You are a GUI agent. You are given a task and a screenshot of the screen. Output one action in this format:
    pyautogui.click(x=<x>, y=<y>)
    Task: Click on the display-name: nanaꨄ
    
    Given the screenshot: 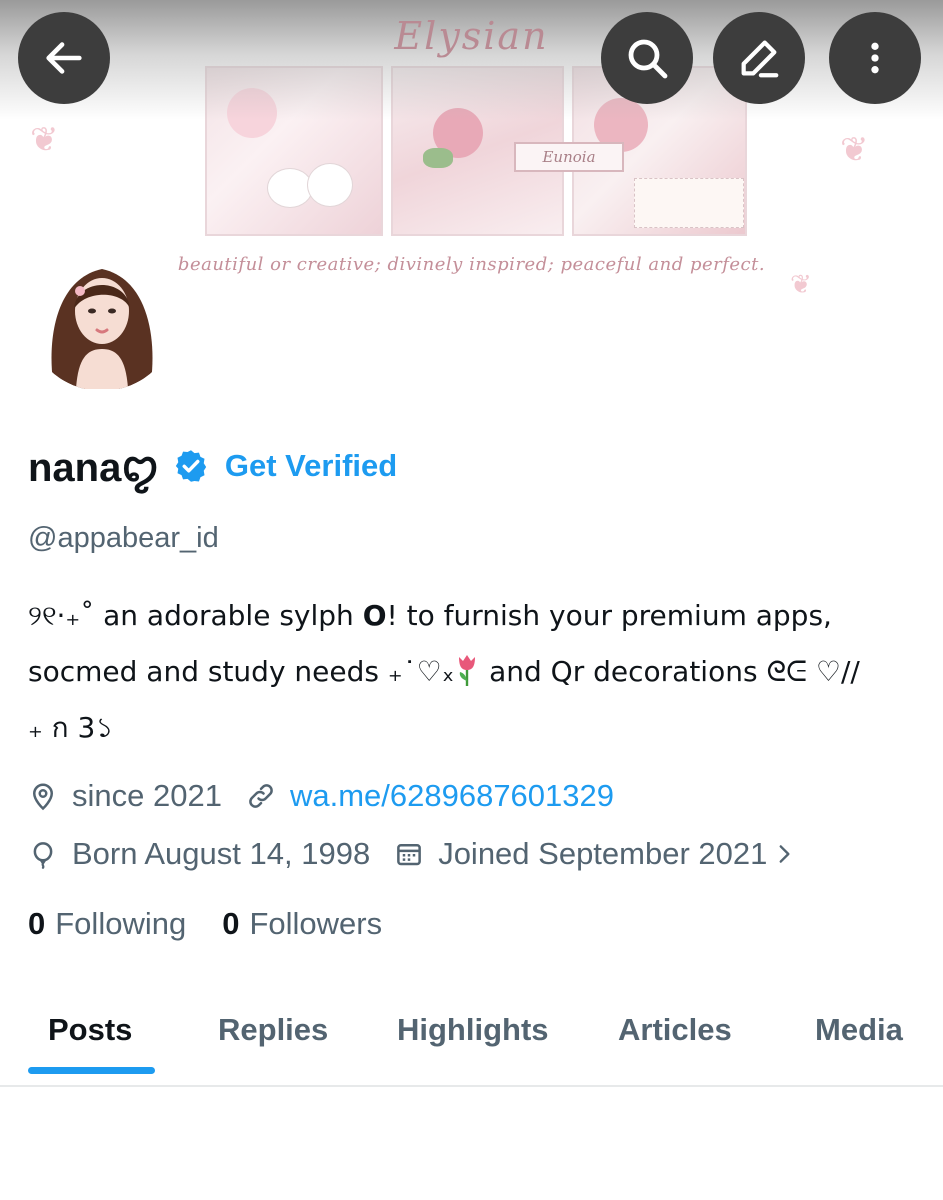 What is the action you would take?
    pyautogui.click(x=93, y=467)
    